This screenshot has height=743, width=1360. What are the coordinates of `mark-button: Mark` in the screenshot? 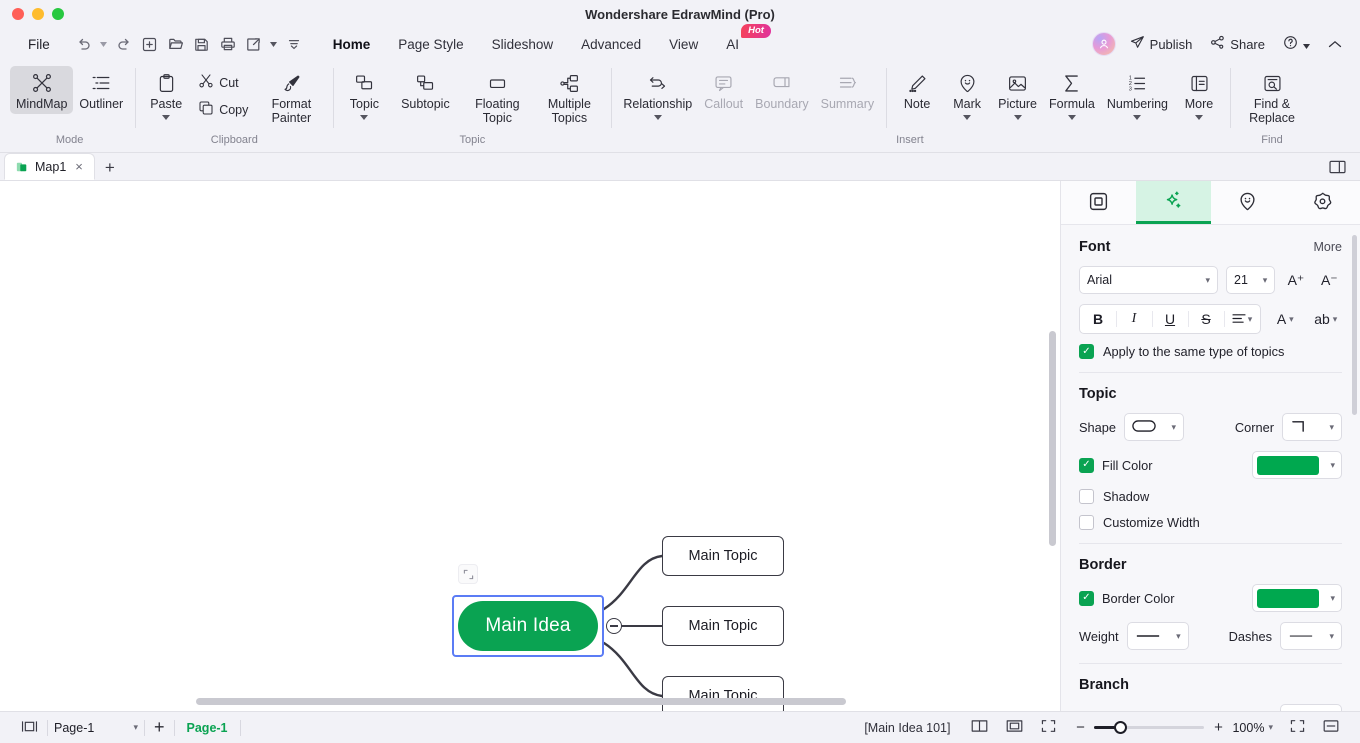 It's located at (967, 94).